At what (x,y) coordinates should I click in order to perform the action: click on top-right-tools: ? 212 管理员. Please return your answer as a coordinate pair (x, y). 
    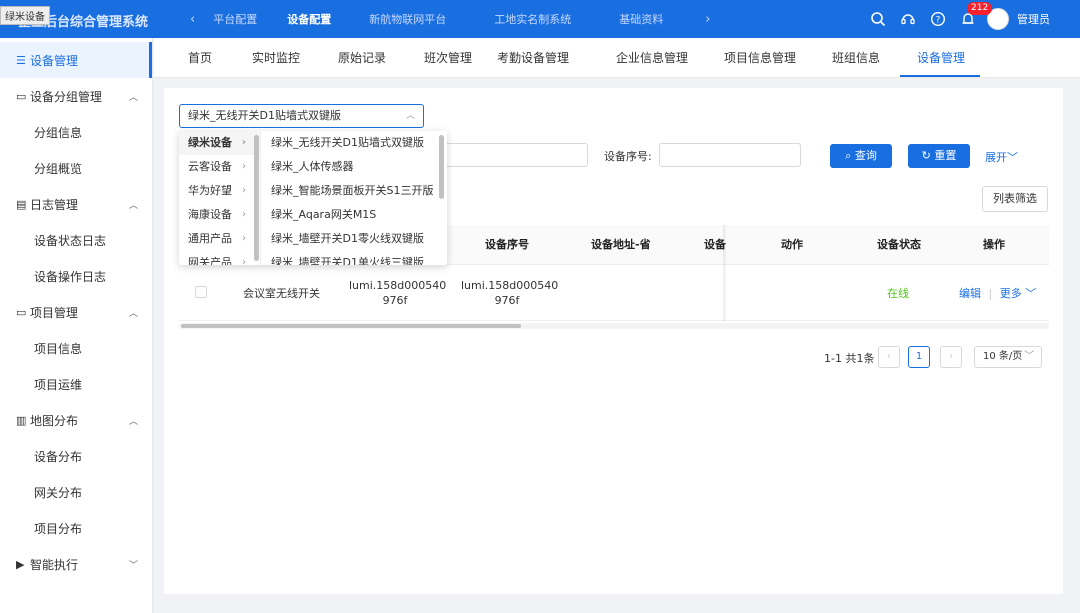
    Looking at the image, I should click on (973, 19).